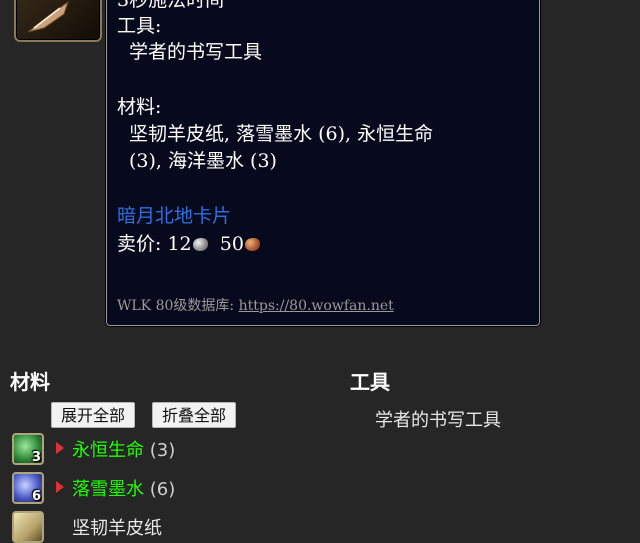 The height and width of the screenshot is (543, 640). What do you see at coordinates (231, 244) in the screenshot?
I see `sell-copper-amount: 50` at bounding box center [231, 244].